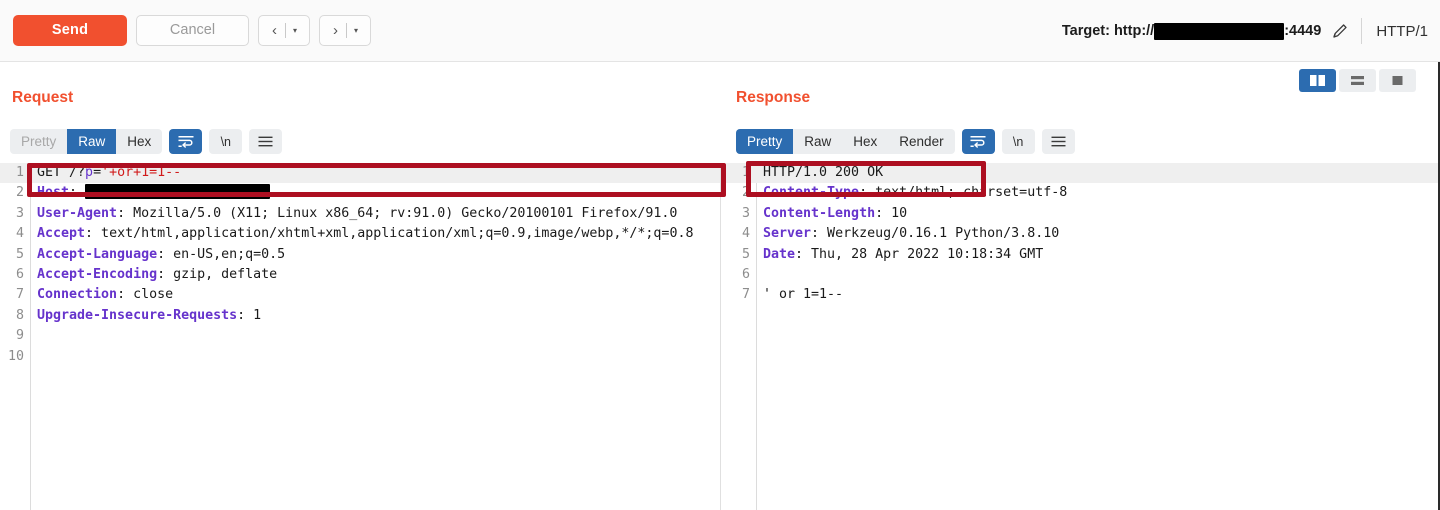 The width and height of the screenshot is (1440, 510). What do you see at coordinates (70, 30) in the screenshot?
I see `send-button: Send` at bounding box center [70, 30].